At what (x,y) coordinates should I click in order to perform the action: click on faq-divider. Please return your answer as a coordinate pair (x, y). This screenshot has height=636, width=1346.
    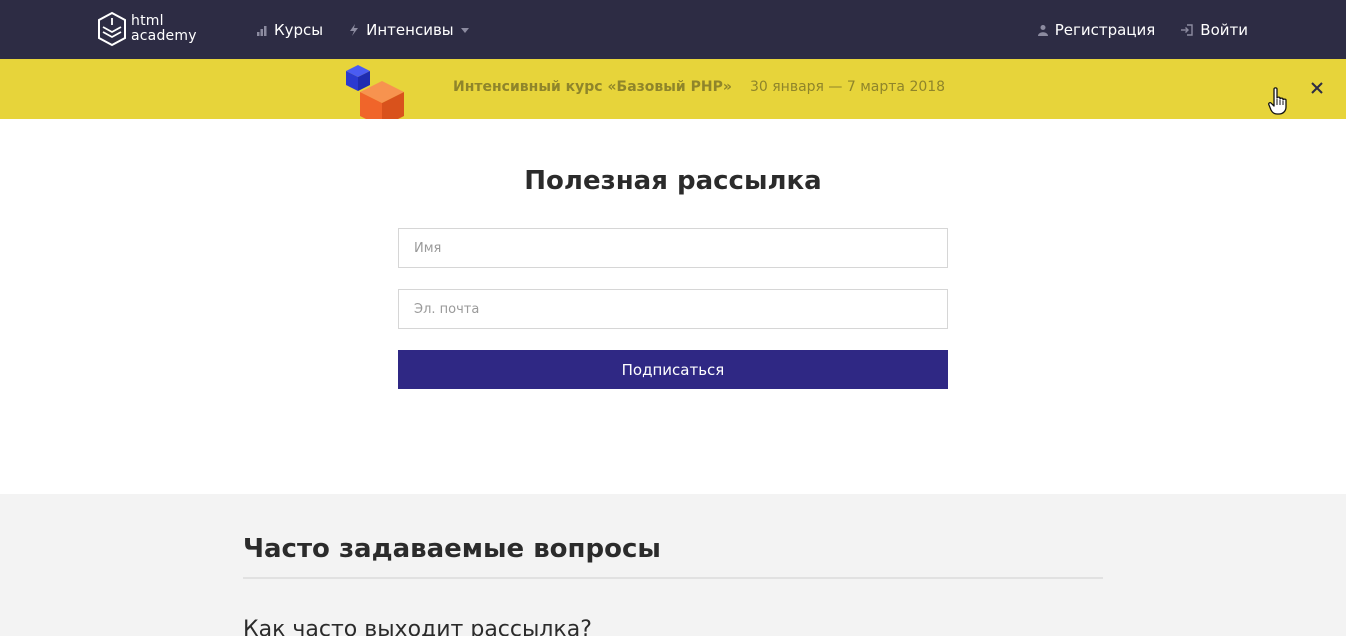
    Looking at the image, I should click on (673, 578).